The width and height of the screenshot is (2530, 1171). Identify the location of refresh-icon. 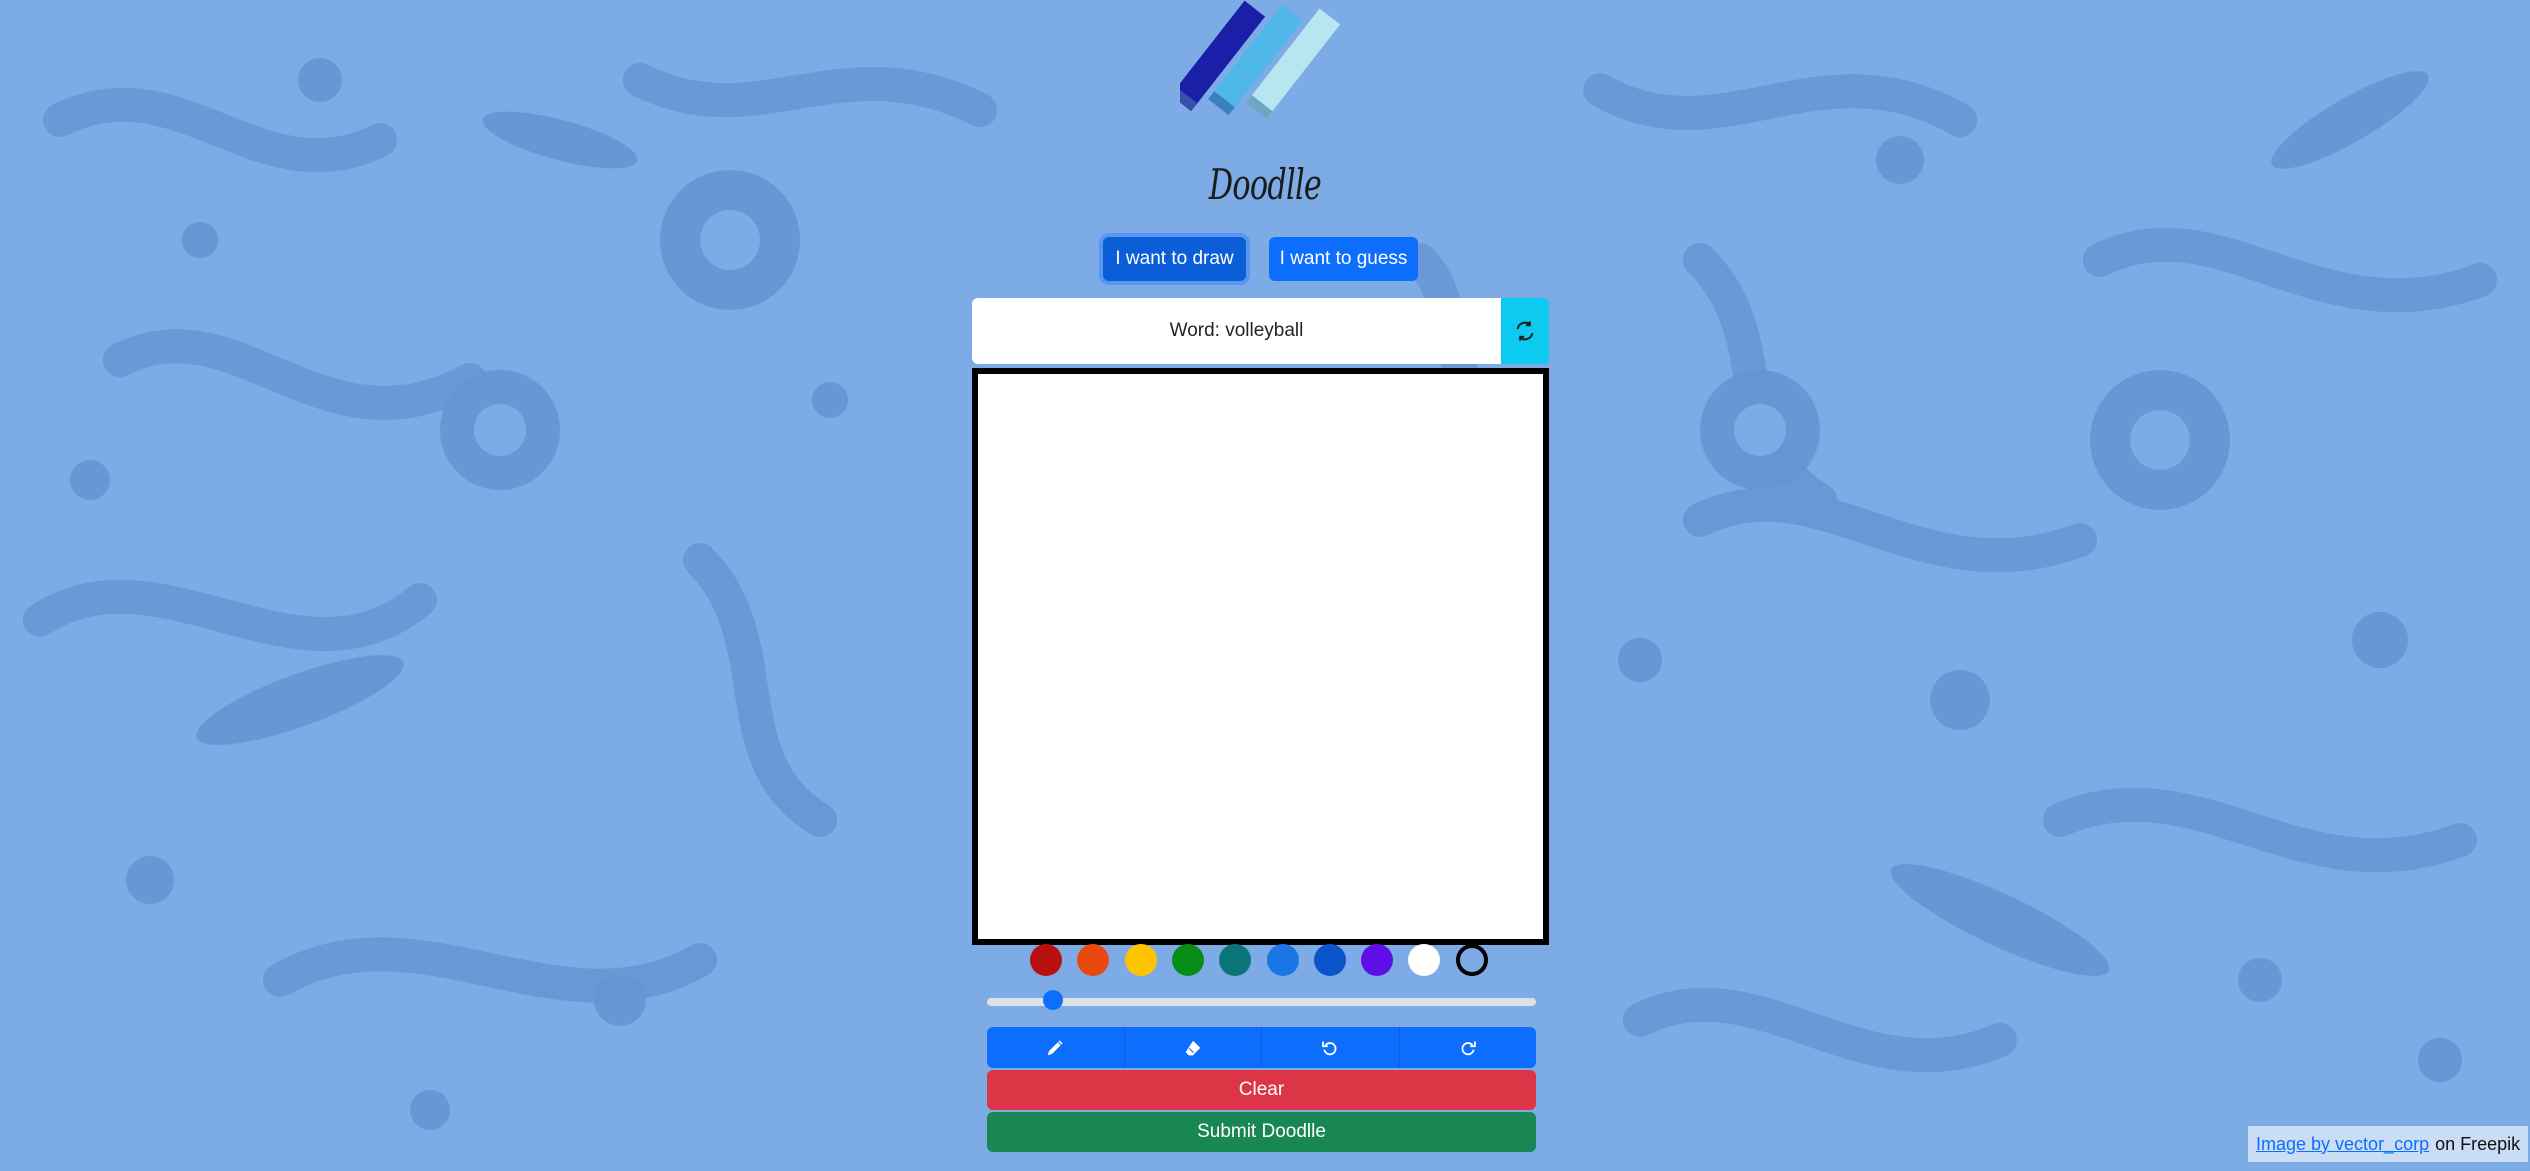
(1525, 331).